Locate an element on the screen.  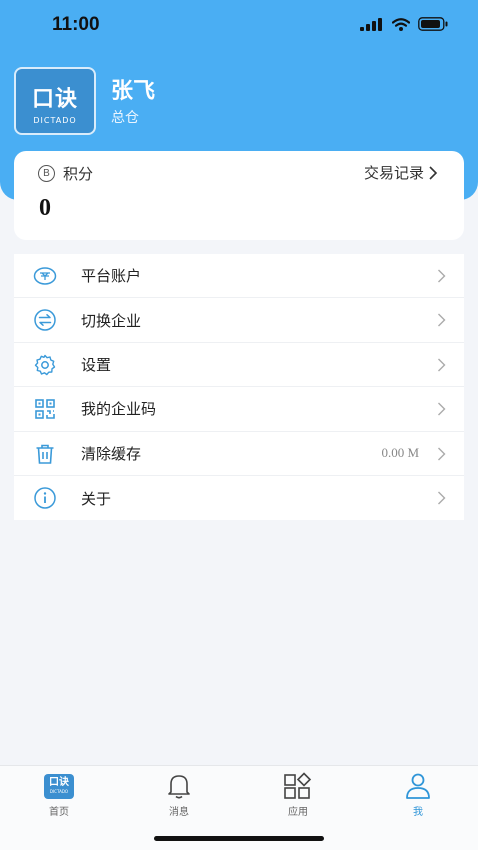
menu-label: 清除缓存 is located at coordinates (111, 453).